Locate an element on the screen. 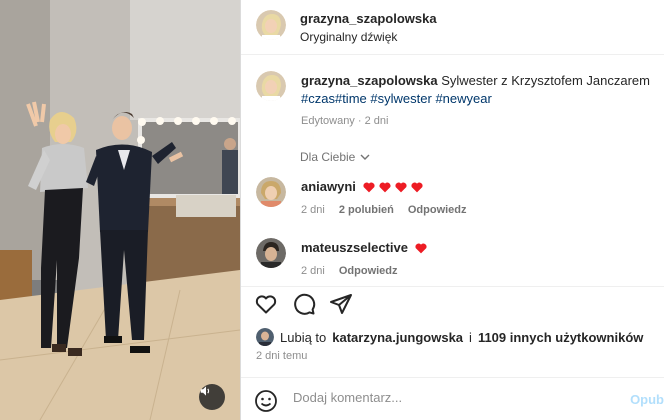  likes-connector: i is located at coordinates (470, 337).